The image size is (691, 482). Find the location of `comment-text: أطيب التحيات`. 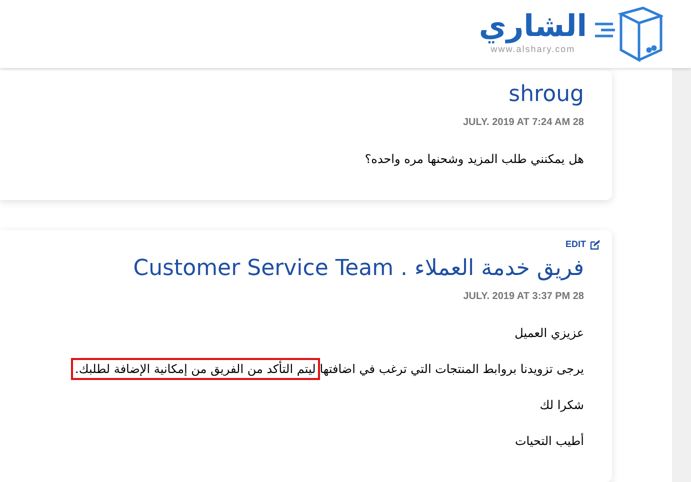

comment-text: أطيب التحيات is located at coordinates (549, 441).